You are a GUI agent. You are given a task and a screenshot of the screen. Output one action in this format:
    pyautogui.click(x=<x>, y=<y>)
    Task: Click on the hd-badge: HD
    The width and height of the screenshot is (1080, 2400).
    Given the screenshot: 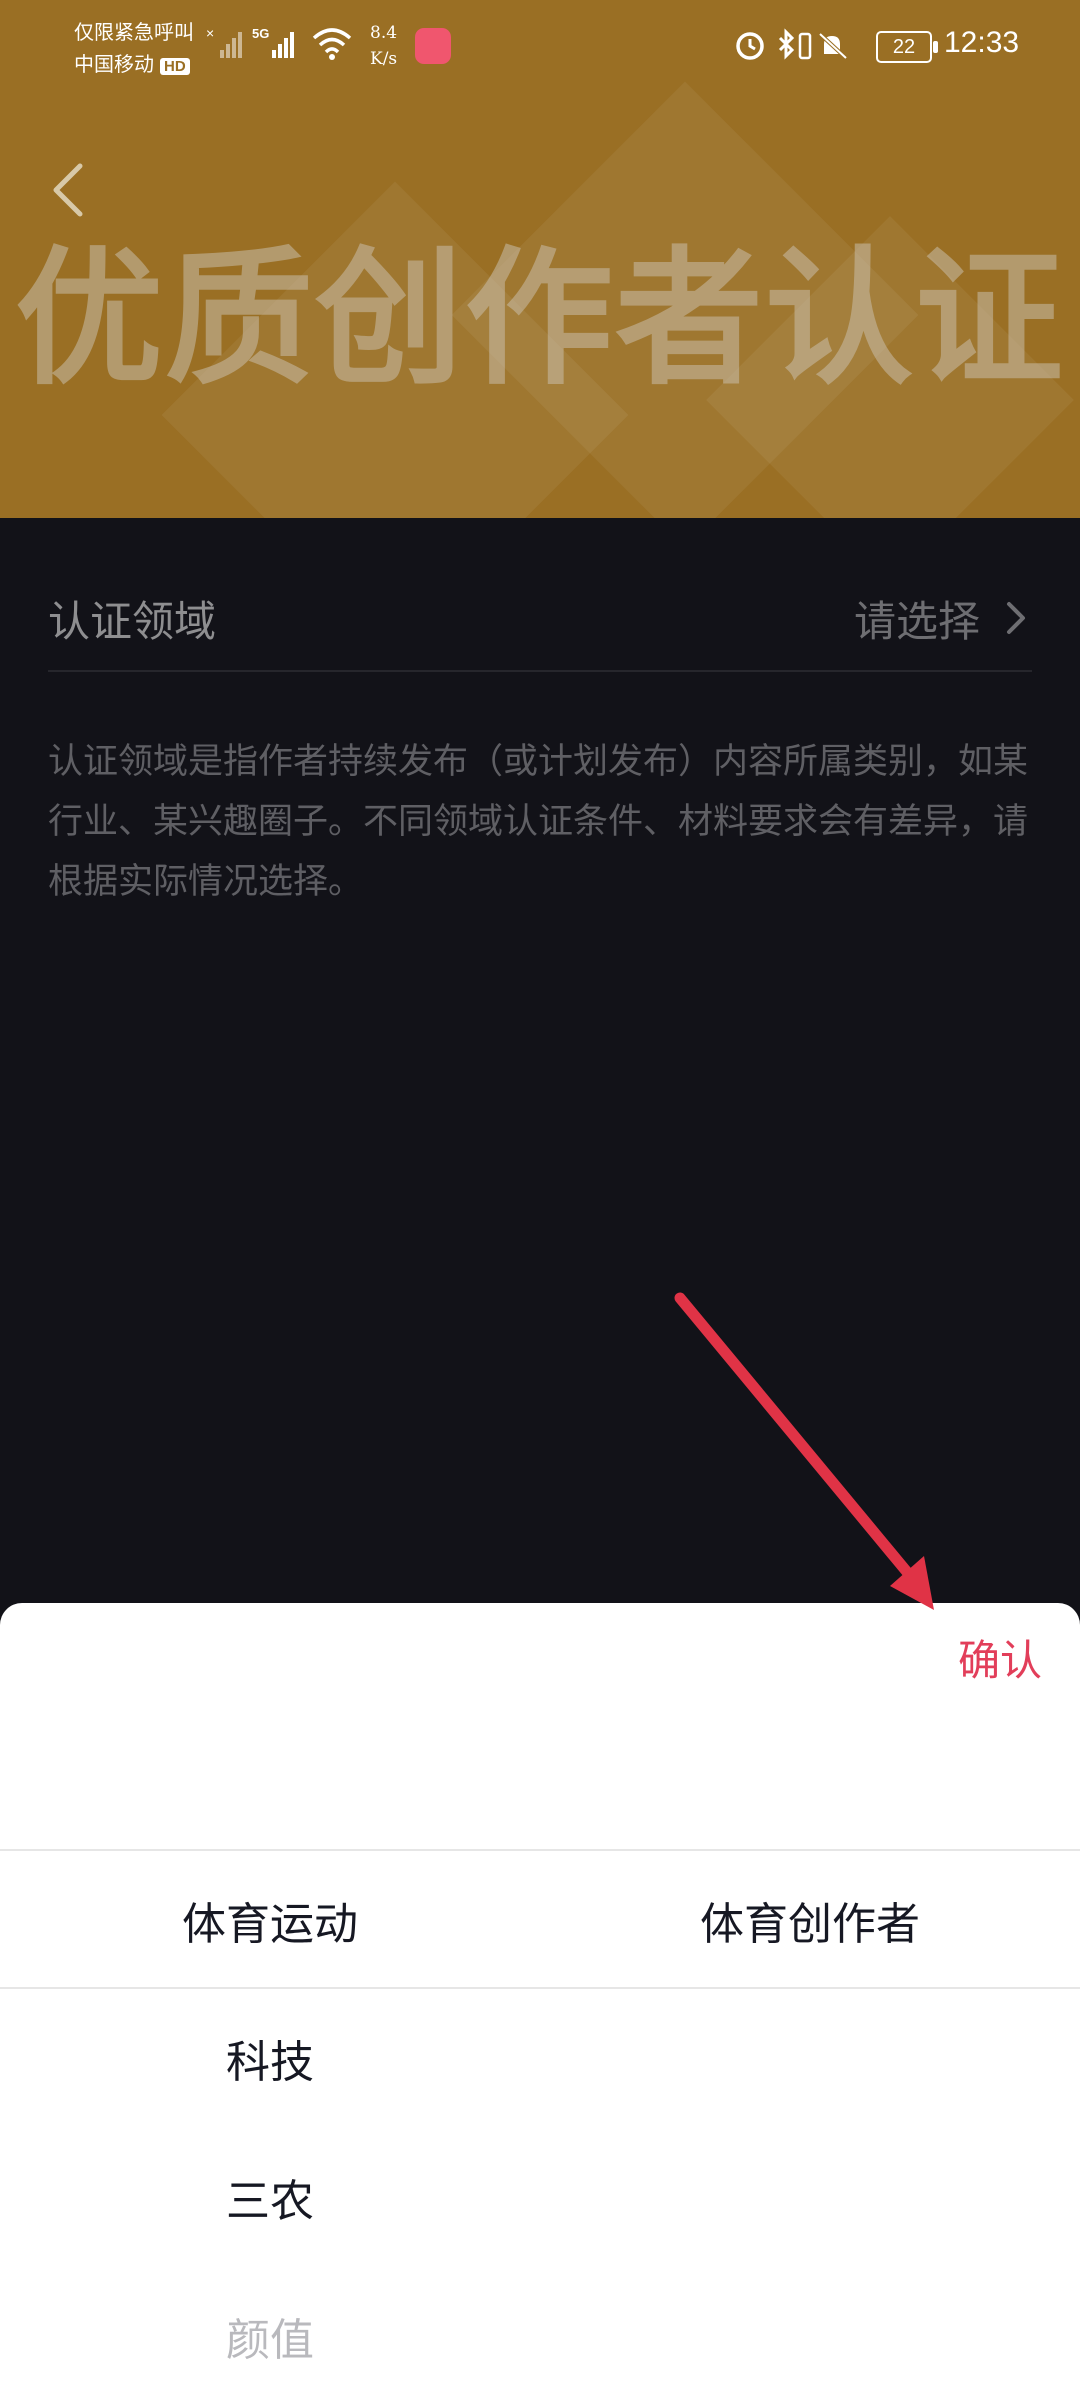 What is the action you would take?
    pyautogui.click(x=175, y=66)
    